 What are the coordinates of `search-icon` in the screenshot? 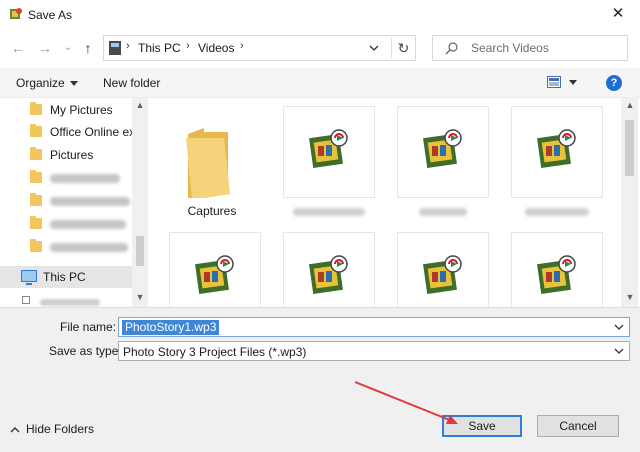 It's located at (451, 48).